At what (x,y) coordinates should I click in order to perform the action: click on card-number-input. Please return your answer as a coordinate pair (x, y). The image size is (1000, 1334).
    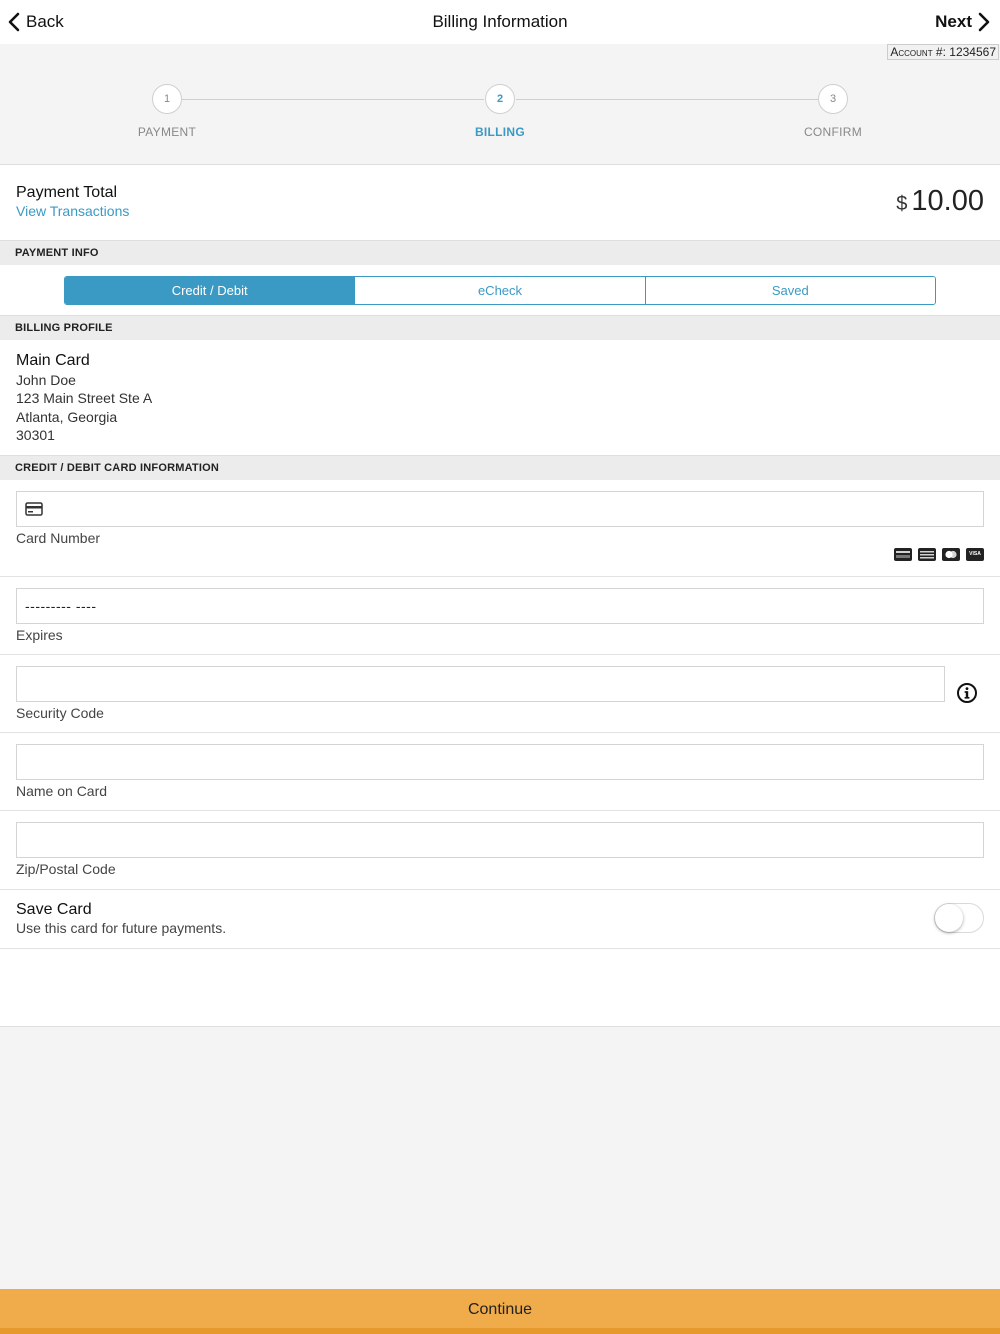
    Looking at the image, I should click on (500, 509).